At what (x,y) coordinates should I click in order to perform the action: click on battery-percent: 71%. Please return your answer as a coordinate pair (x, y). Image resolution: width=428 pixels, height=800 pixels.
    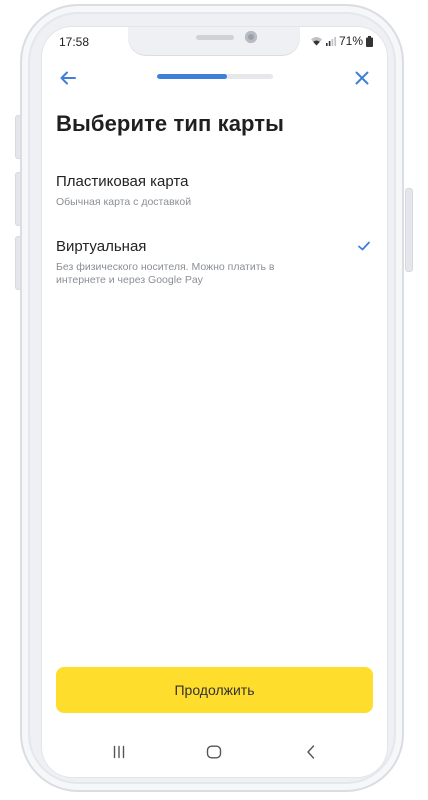
    Looking at the image, I should click on (350, 41).